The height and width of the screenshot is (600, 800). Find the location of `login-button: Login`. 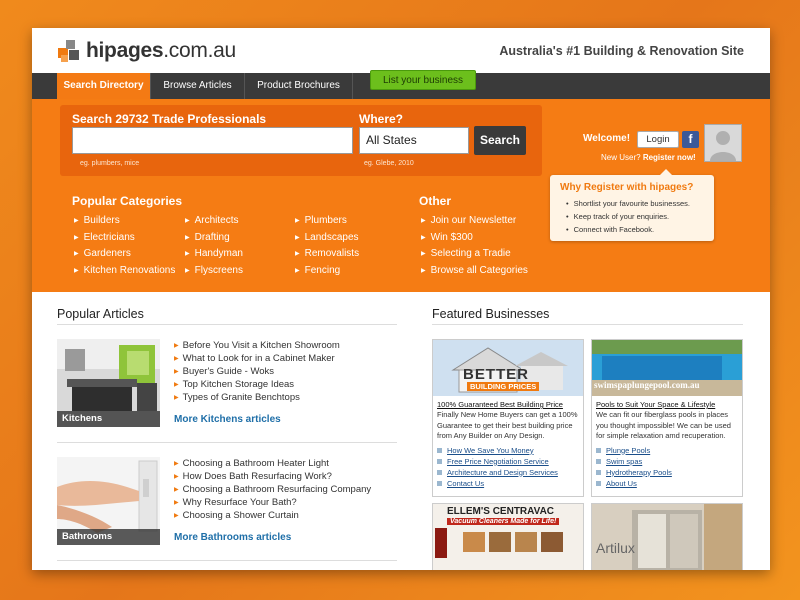

login-button: Login is located at coordinates (658, 139).